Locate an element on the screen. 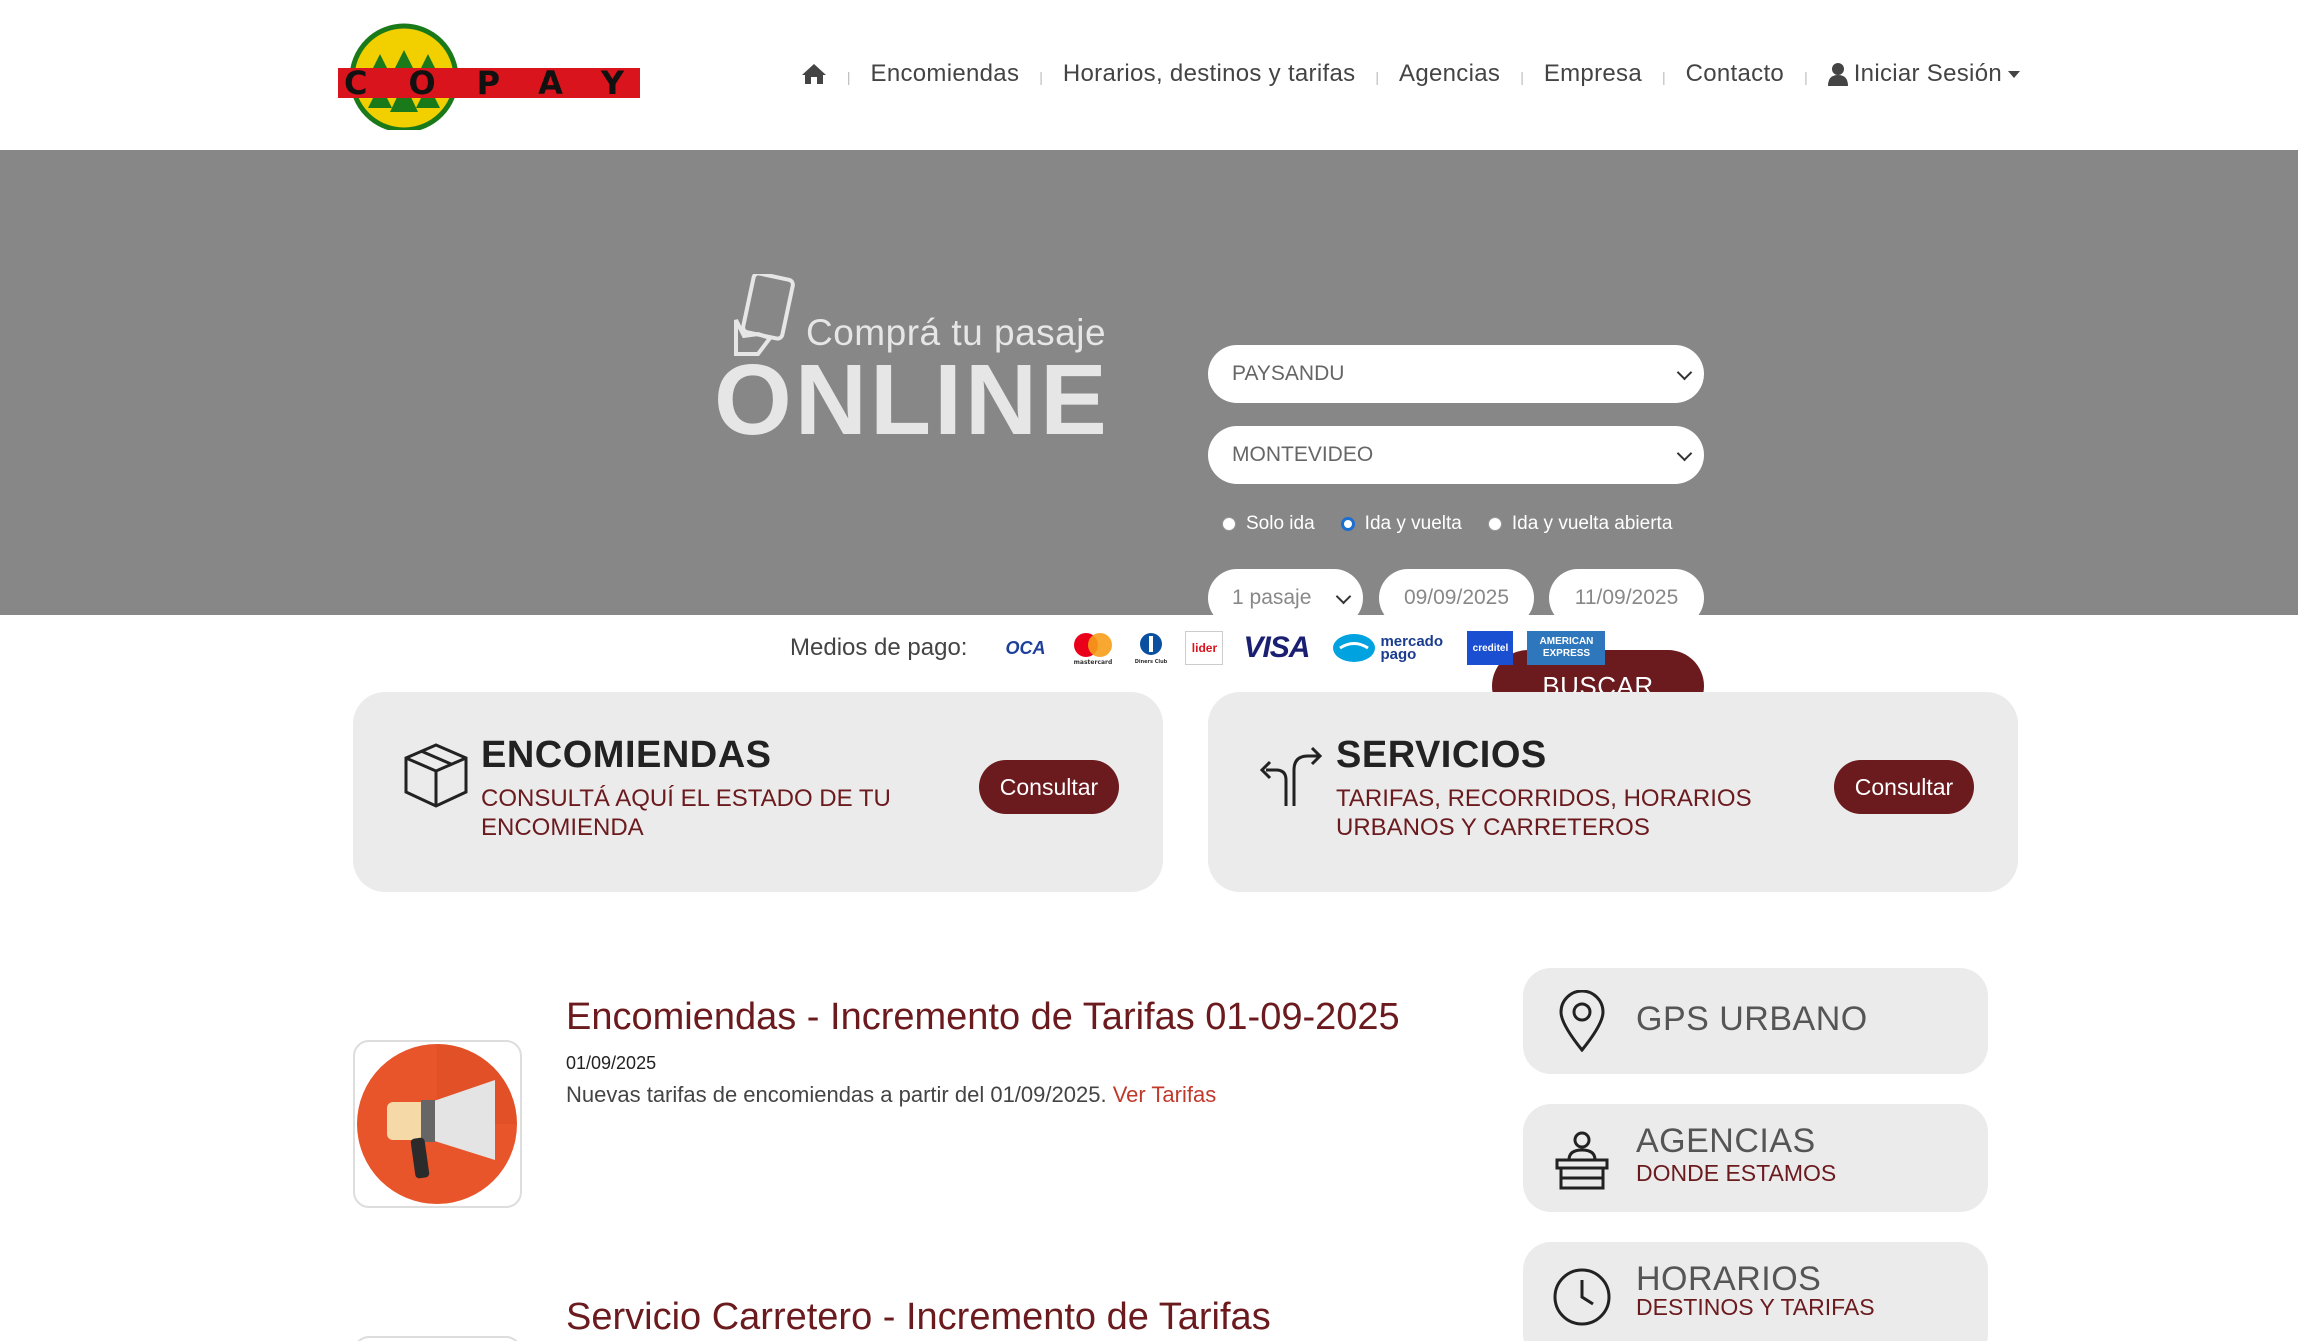 Image resolution: width=2298 pixels, height=1341 pixels. online-promo: Comprá tu pasaje ONLINE is located at coordinates (912, 364).